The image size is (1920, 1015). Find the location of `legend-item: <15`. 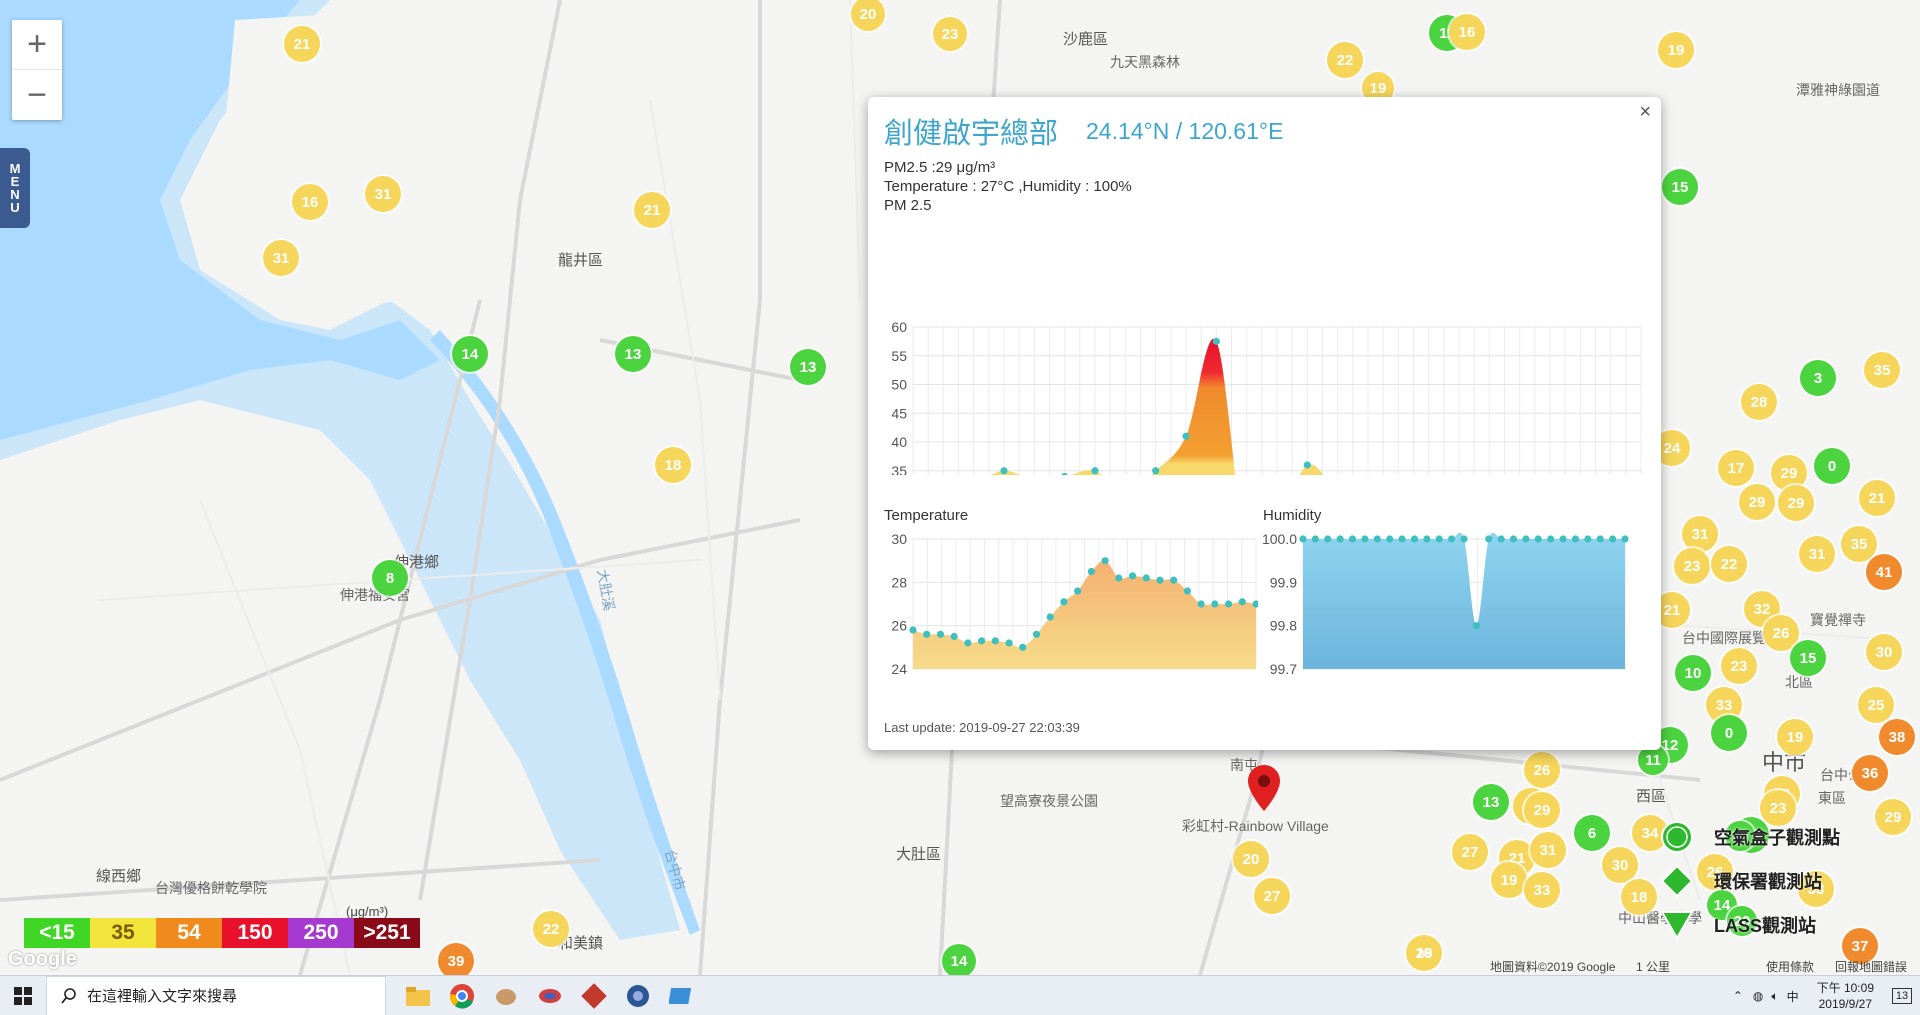

legend-item: <15 is located at coordinates (57, 933).